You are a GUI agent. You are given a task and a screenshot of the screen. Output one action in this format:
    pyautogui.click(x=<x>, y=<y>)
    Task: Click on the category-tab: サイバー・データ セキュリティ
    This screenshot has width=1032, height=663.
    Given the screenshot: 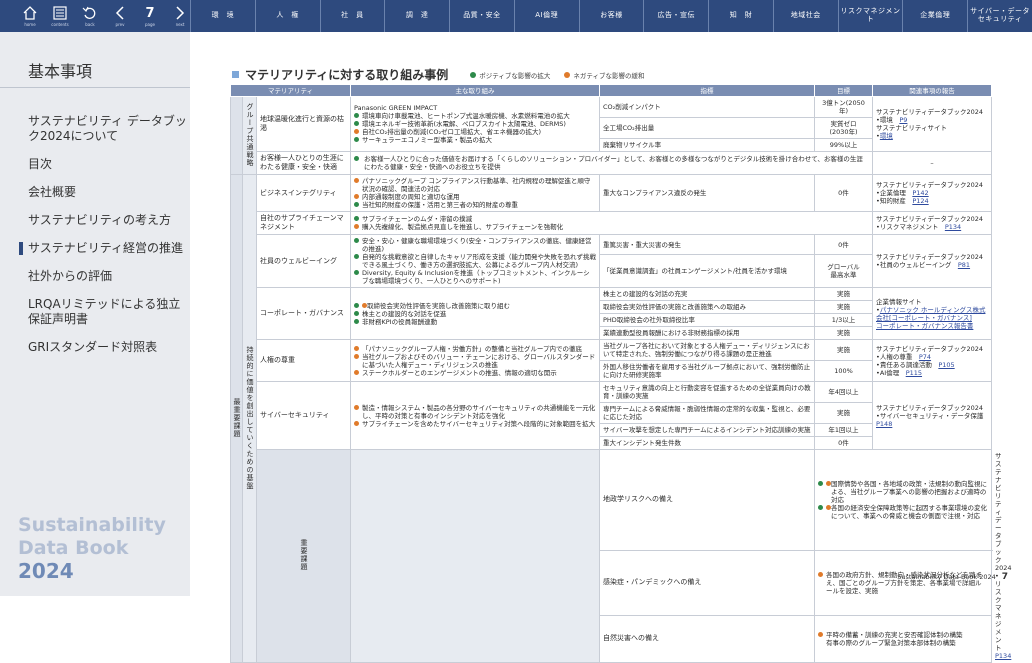 What is the action you would take?
    pyautogui.click(x=999, y=16)
    